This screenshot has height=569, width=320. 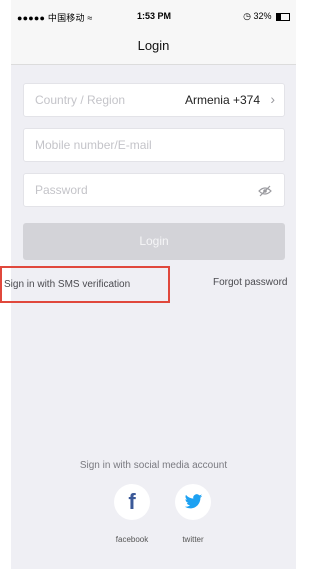 What do you see at coordinates (154, 145) in the screenshot?
I see `mobile-email-input: Mobile number/E-mail` at bounding box center [154, 145].